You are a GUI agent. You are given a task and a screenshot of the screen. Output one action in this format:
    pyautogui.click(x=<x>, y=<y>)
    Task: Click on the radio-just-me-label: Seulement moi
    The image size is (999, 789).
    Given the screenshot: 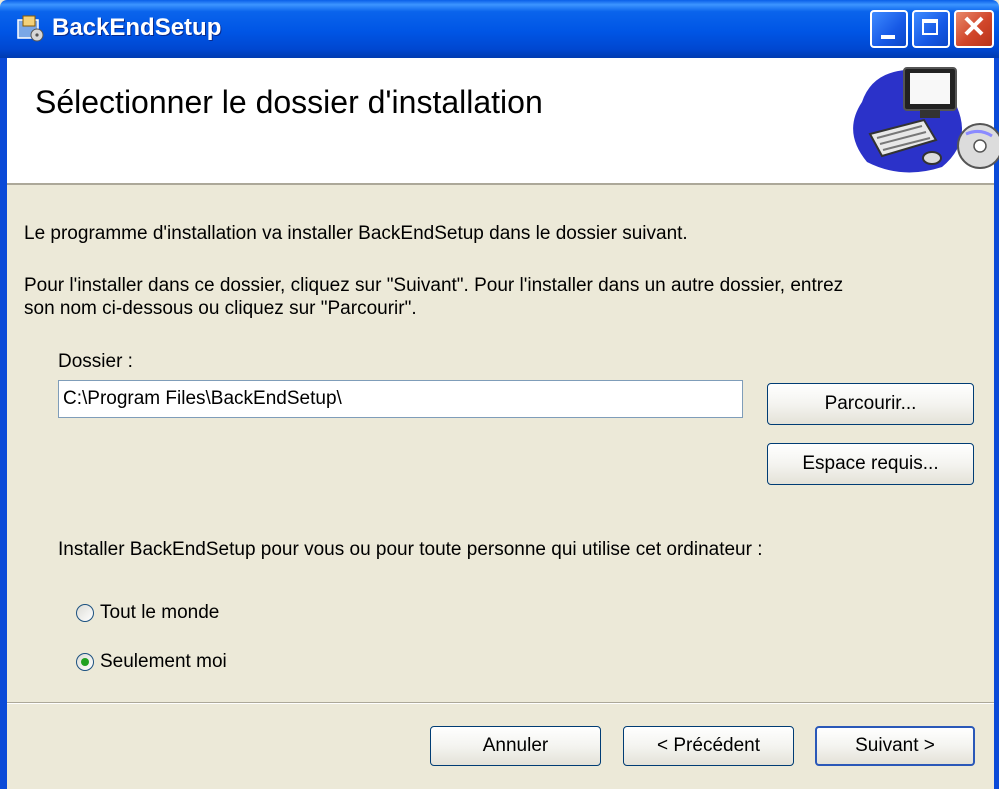 What is the action you would take?
    pyautogui.click(x=163, y=661)
    